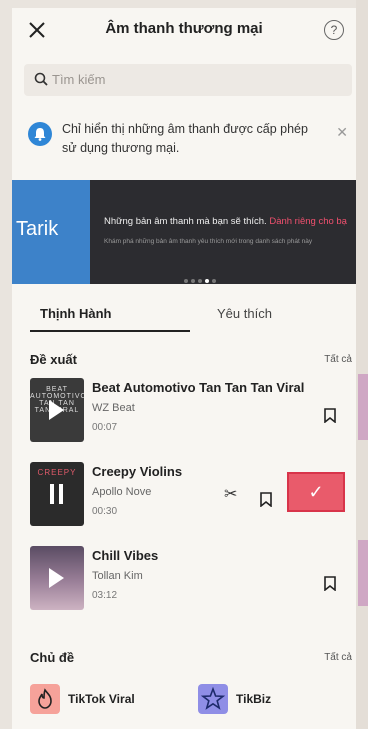  Describe the element at coordinates (105, 427) in the screenshot. I see `track-duration: 00:07` at that location.